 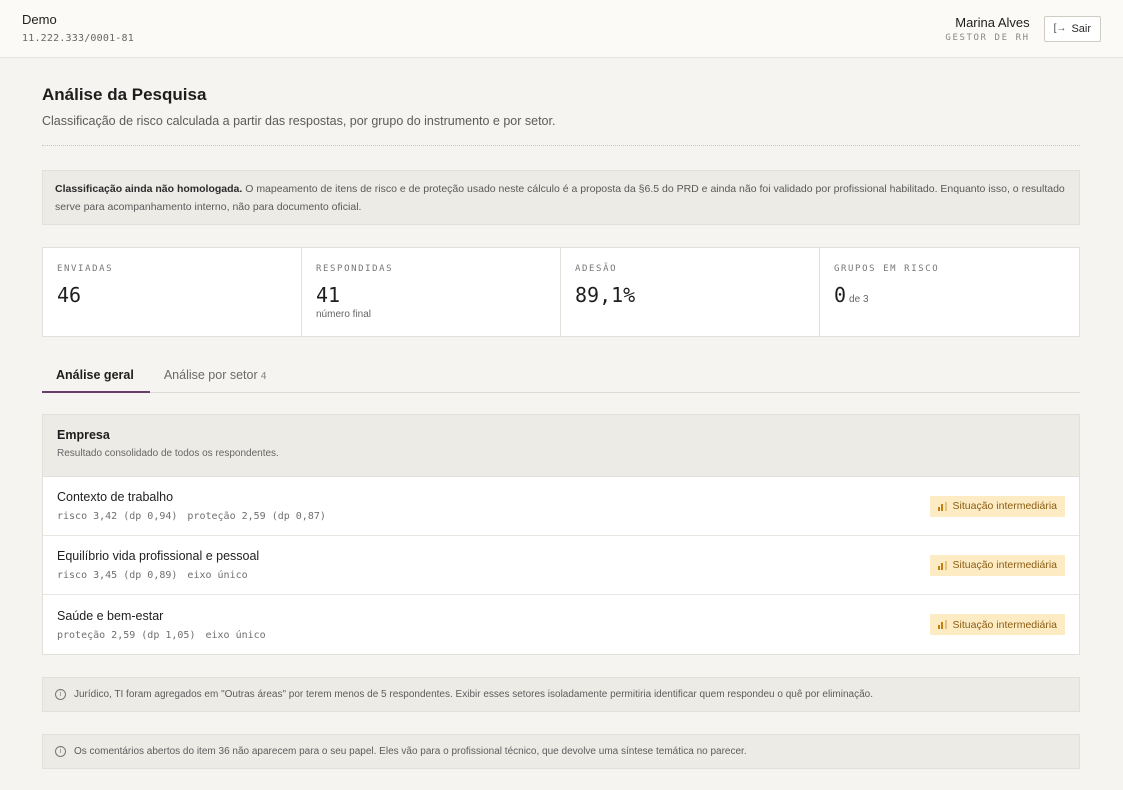 I want to click on stat-label: RESPONDIDAS, so click(x=355, y=269).